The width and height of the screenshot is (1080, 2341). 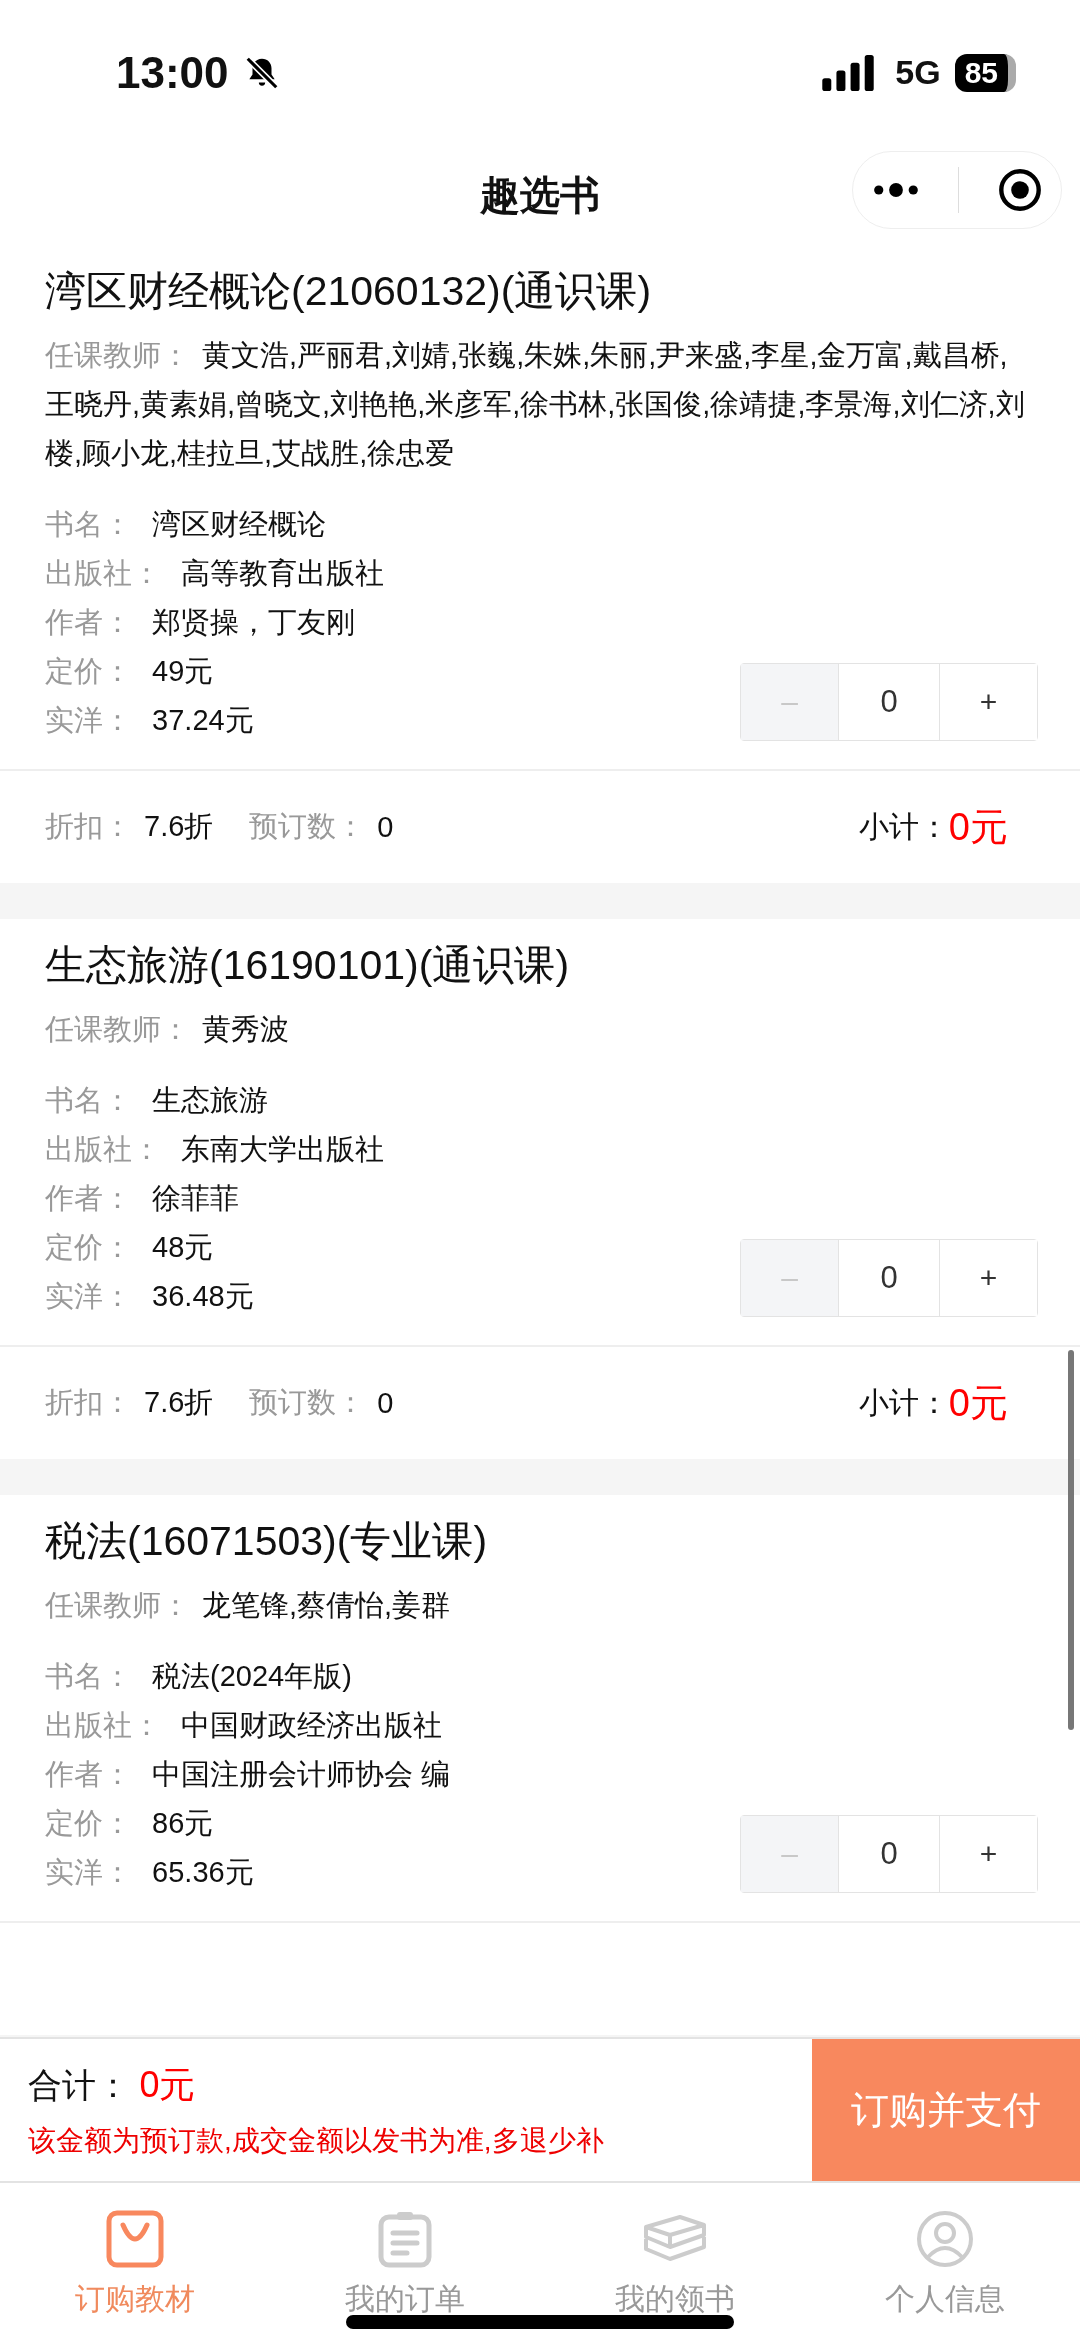 I want to click on more-icon, so click(x=895, y=190).